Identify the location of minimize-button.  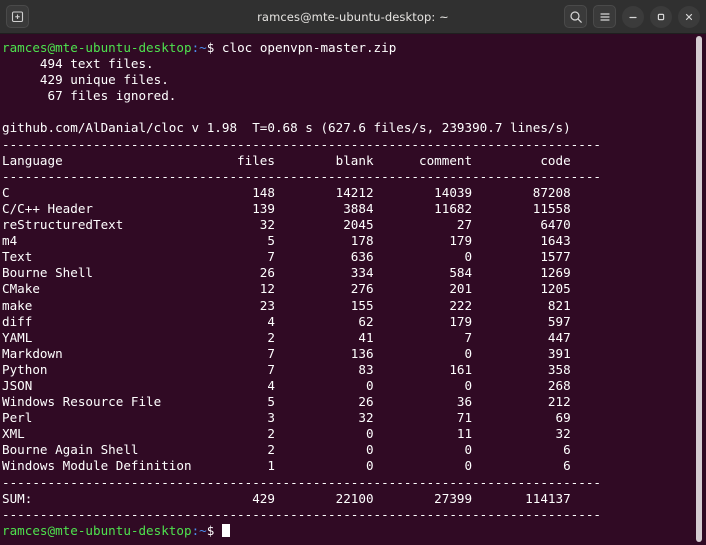
(633, 16).